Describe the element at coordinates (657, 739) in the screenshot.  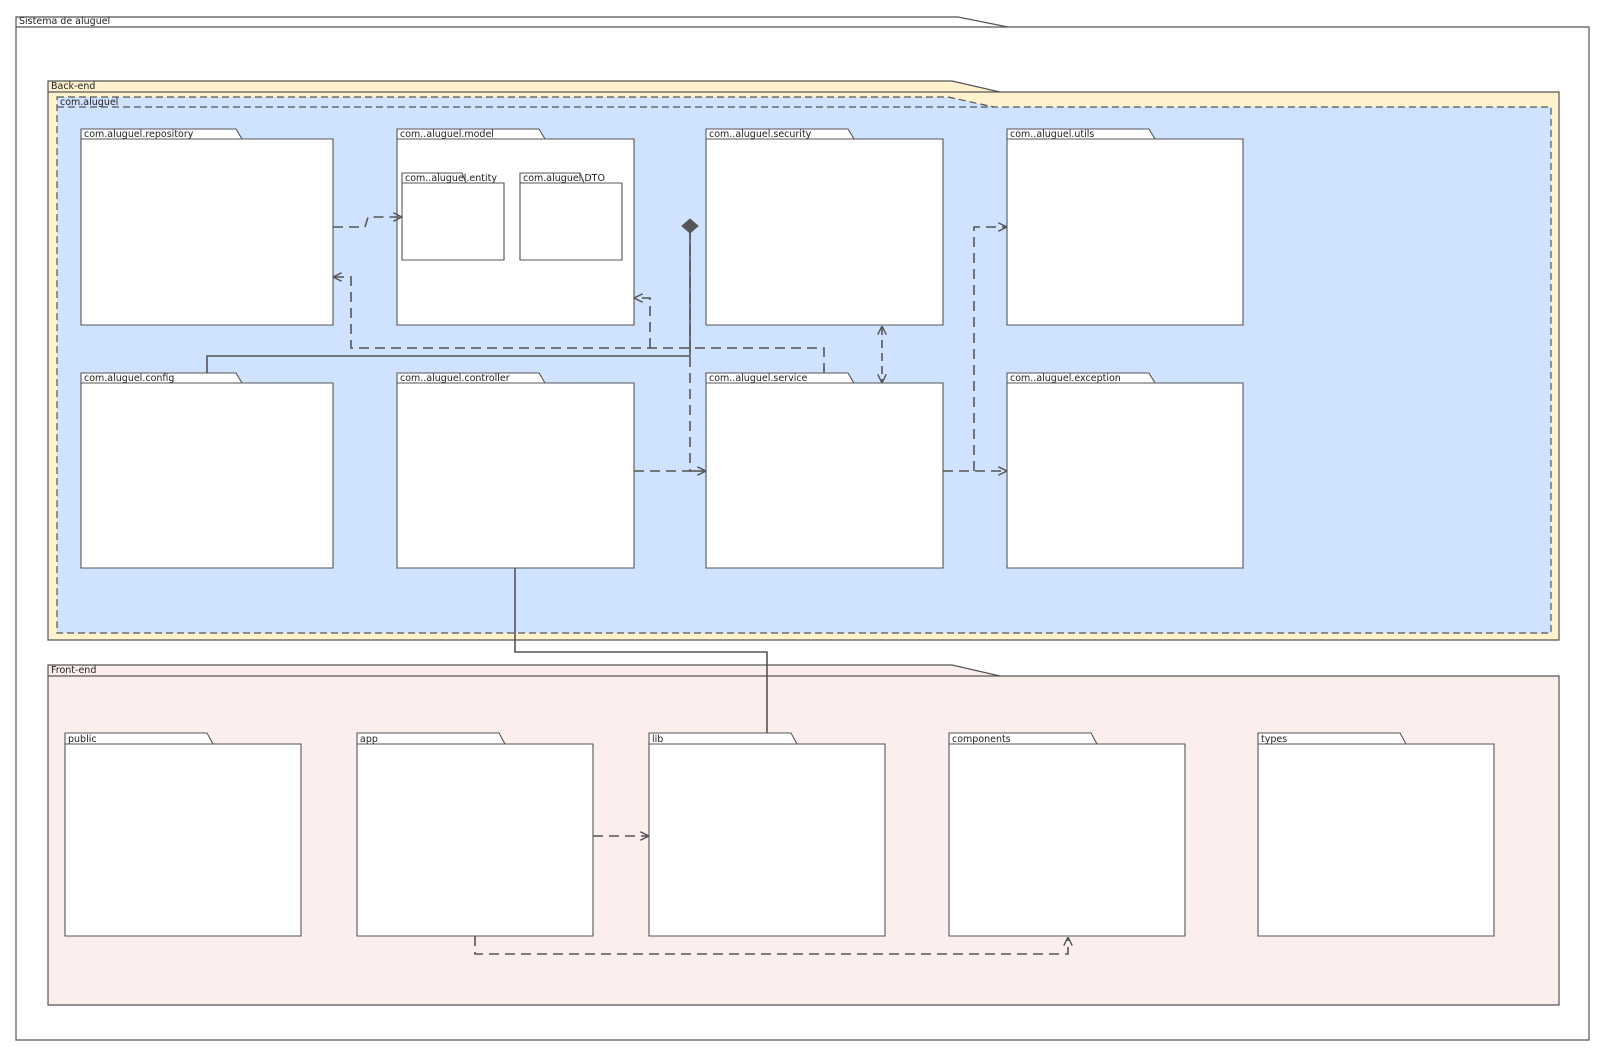
I see `package-lib-label: lib` at that location.